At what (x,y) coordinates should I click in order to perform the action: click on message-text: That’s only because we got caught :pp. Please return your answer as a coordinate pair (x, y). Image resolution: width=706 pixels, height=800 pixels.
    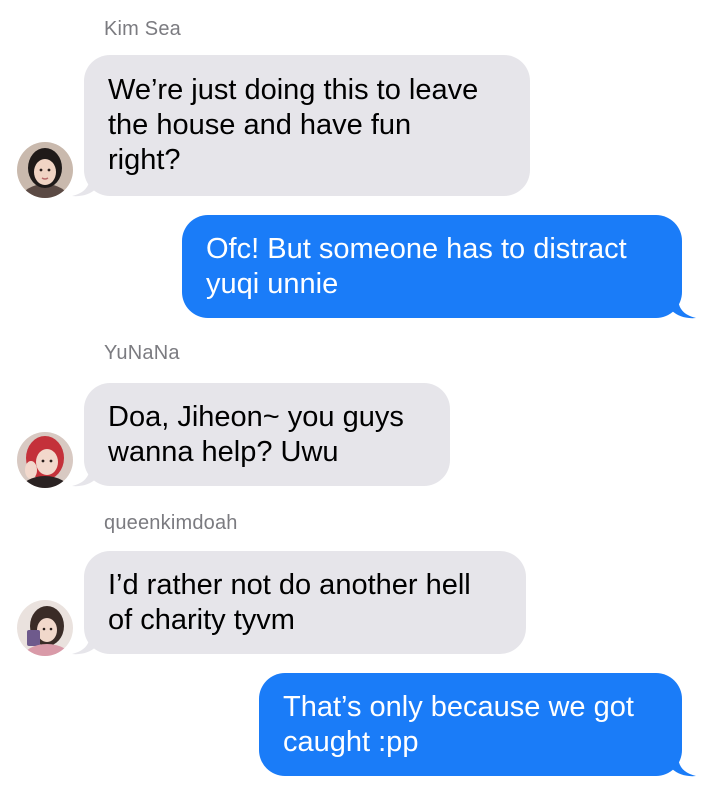
    Looking at the image, I should click on (458, 724).